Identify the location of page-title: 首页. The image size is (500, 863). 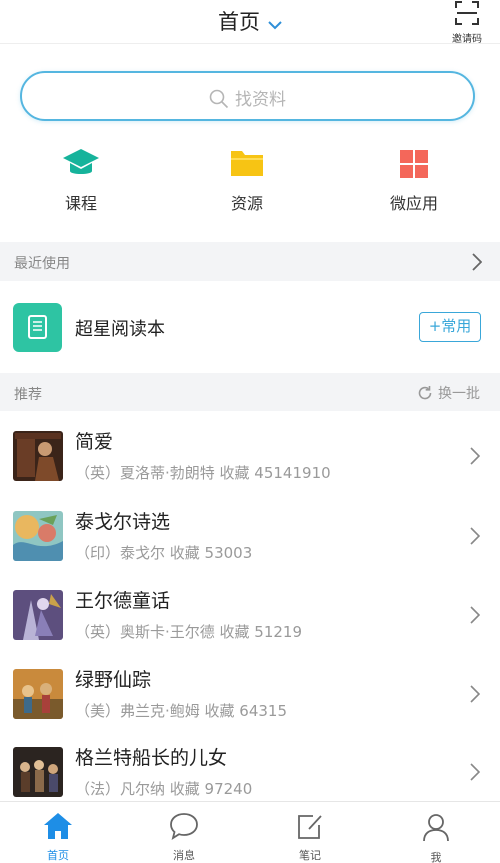
(239, 22).